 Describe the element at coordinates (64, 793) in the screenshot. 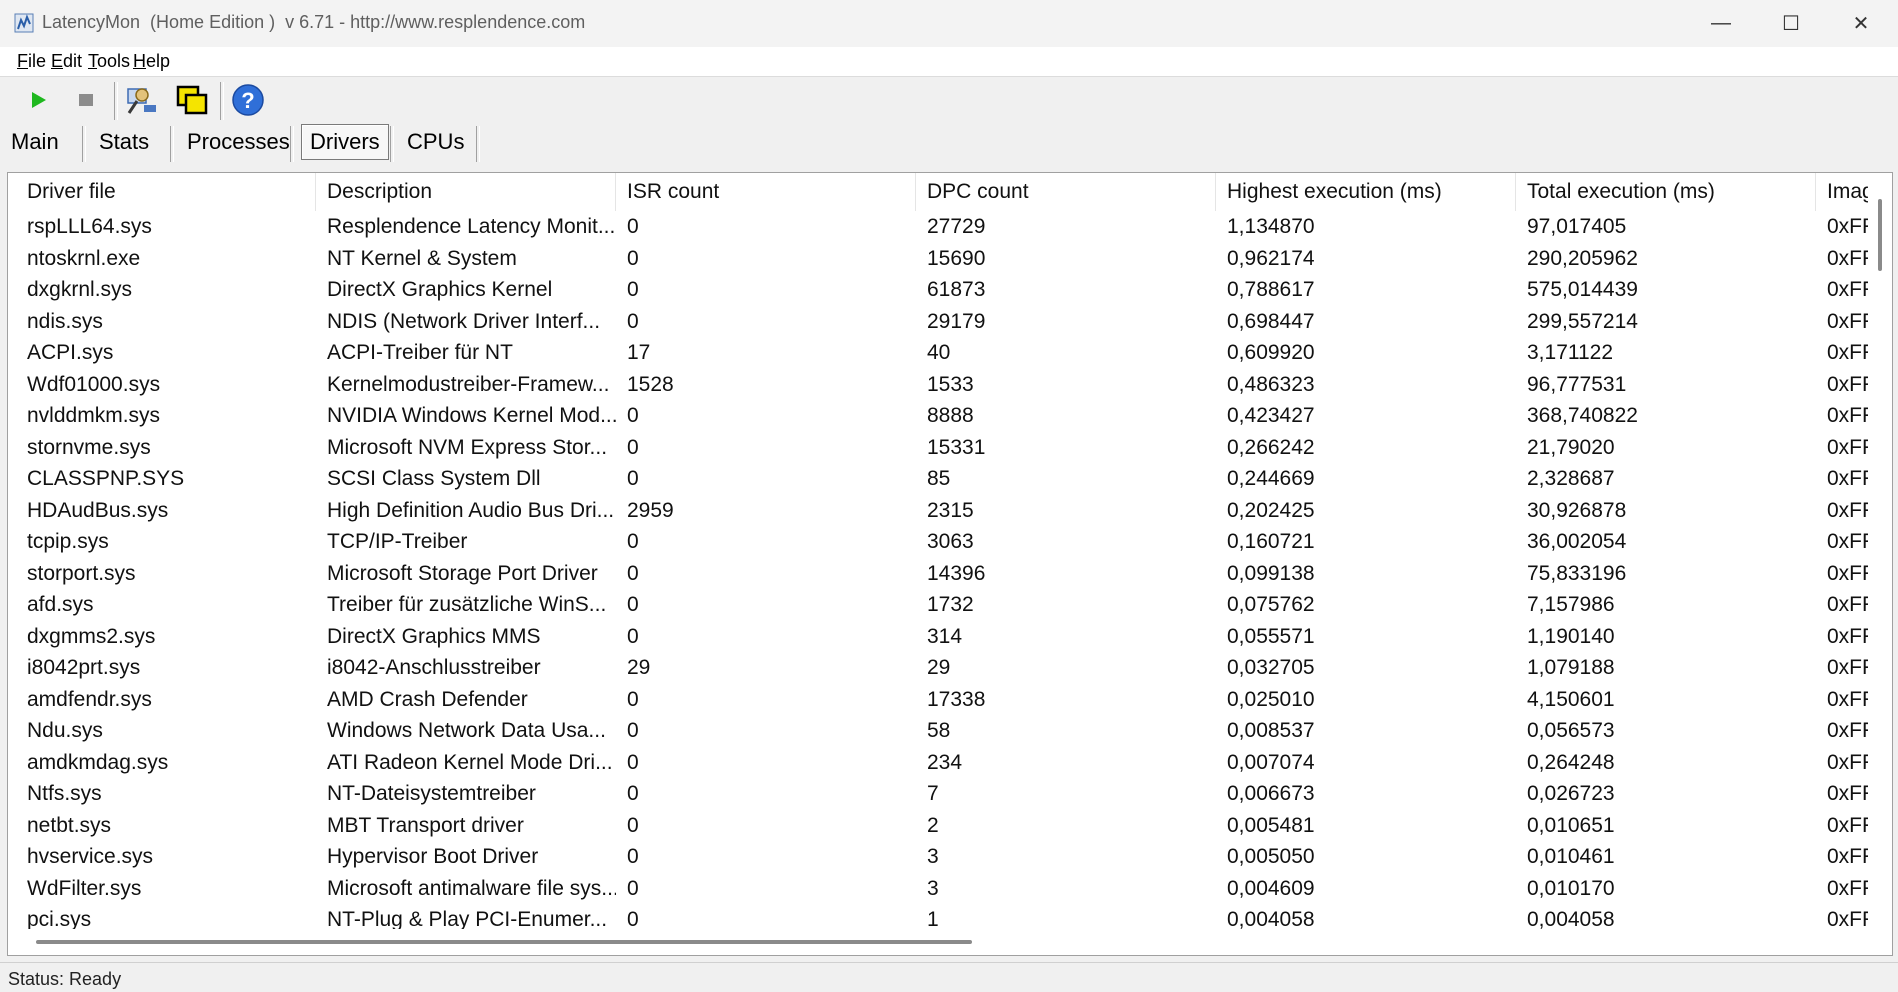

I see `table-cell: Ntfs.sys` at that location.